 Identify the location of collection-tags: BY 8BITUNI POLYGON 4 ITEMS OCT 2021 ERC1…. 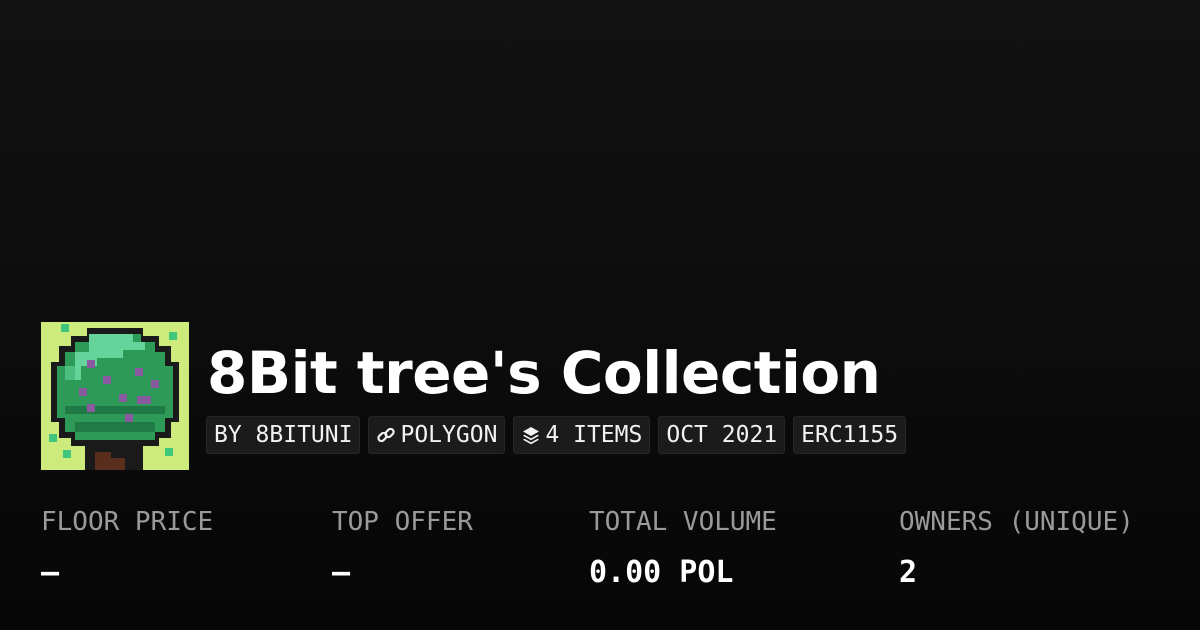
(556, 435).